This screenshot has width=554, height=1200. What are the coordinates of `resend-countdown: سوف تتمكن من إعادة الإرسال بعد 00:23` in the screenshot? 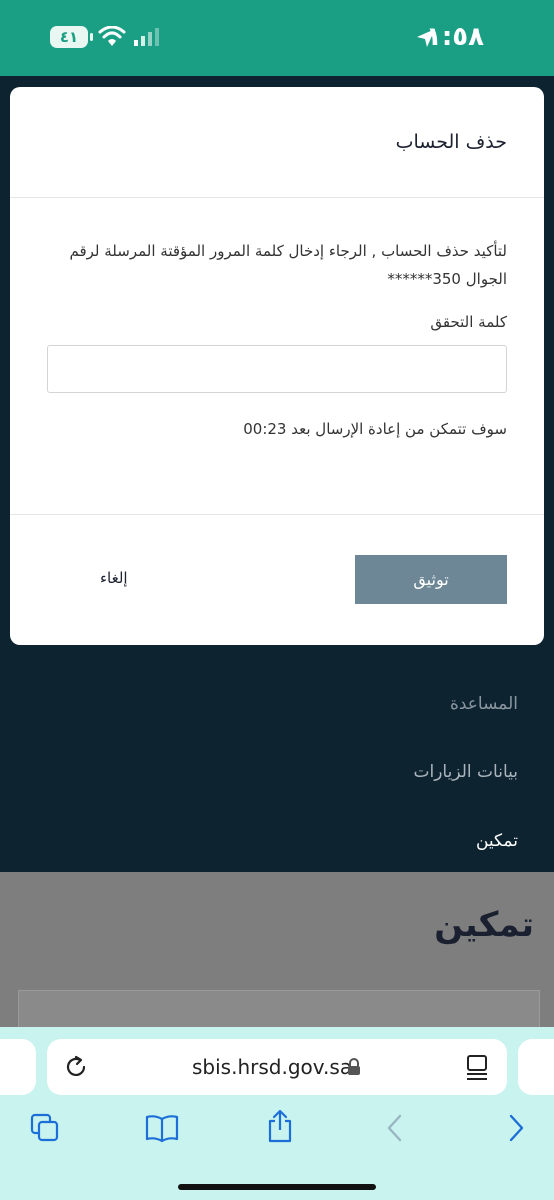 It's located at (375, 429).